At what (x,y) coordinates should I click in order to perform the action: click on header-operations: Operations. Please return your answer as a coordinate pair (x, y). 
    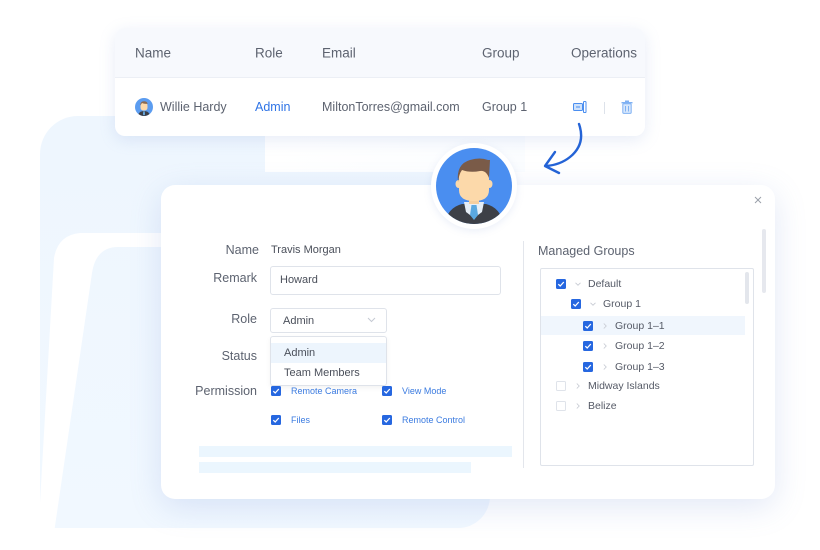
    Looking at the image, I should click on (604, 52).